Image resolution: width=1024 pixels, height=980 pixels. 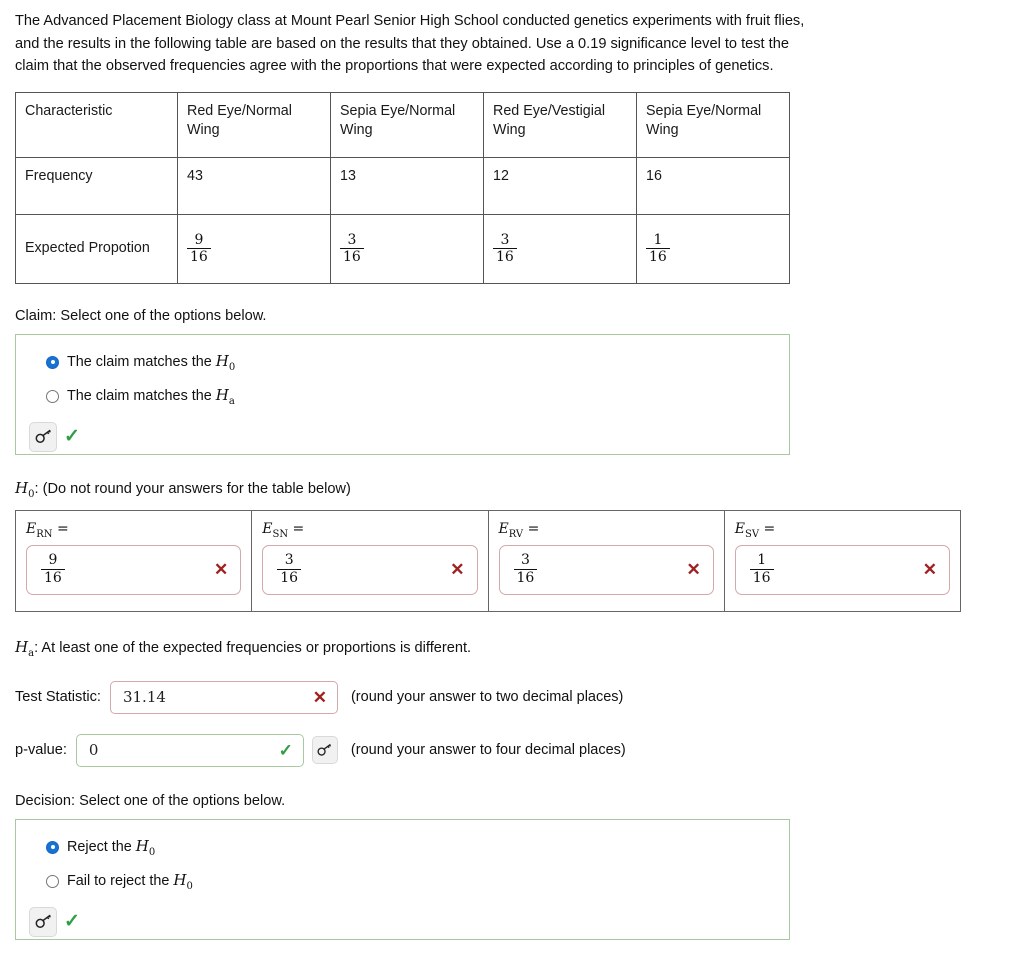 I want to click on p-value-label: p-value:, so click(x=41, y=750).